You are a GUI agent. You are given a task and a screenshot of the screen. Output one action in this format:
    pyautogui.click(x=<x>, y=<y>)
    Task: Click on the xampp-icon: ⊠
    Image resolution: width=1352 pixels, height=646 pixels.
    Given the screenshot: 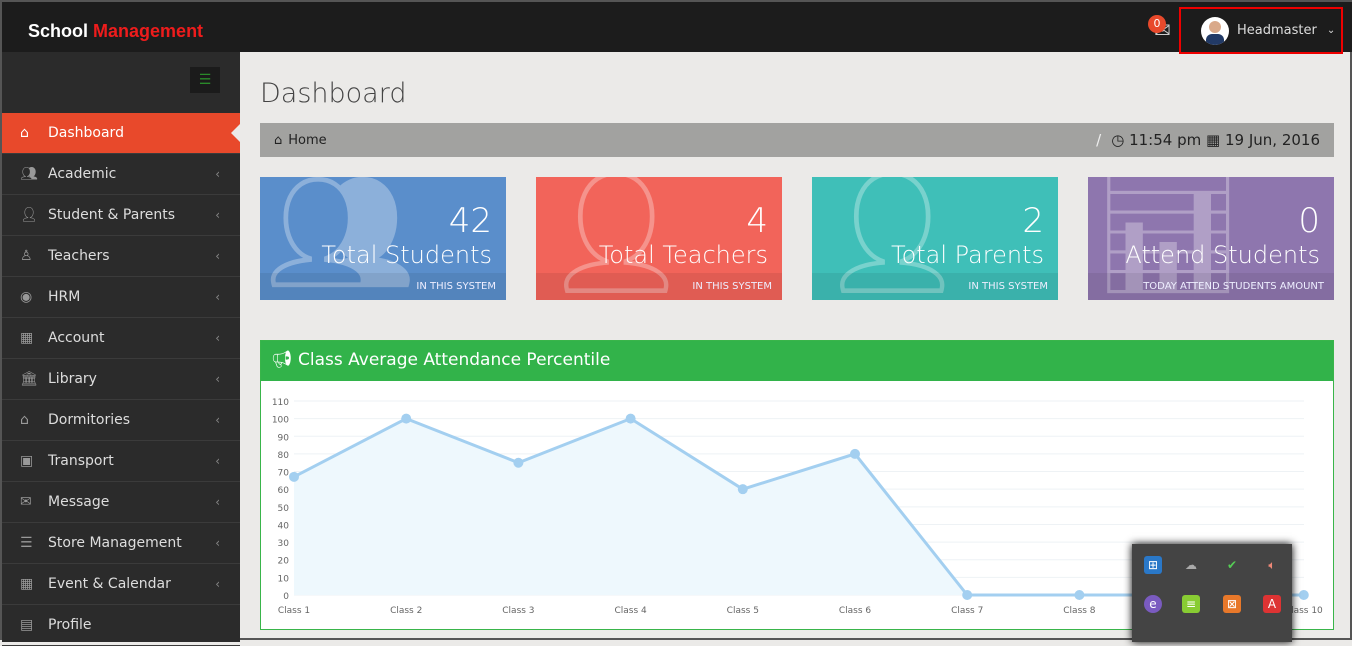 What is the action you would take?
    pyautogui.click(x=1232, y=604)
    